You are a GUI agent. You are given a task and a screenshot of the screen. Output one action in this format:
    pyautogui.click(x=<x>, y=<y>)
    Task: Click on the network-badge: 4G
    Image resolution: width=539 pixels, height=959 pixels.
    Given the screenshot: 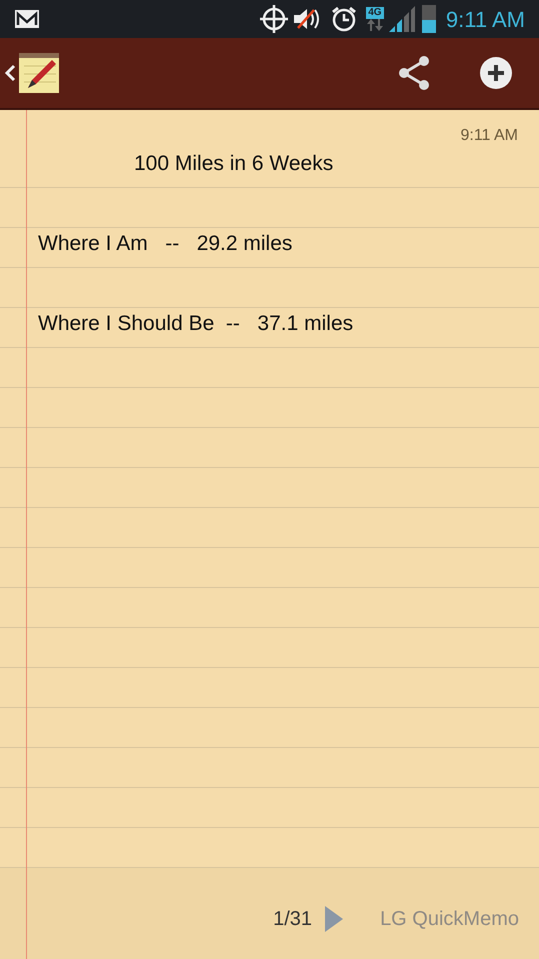 What is the action you would take?
    pyautogui.click(x=375, y=13)
    